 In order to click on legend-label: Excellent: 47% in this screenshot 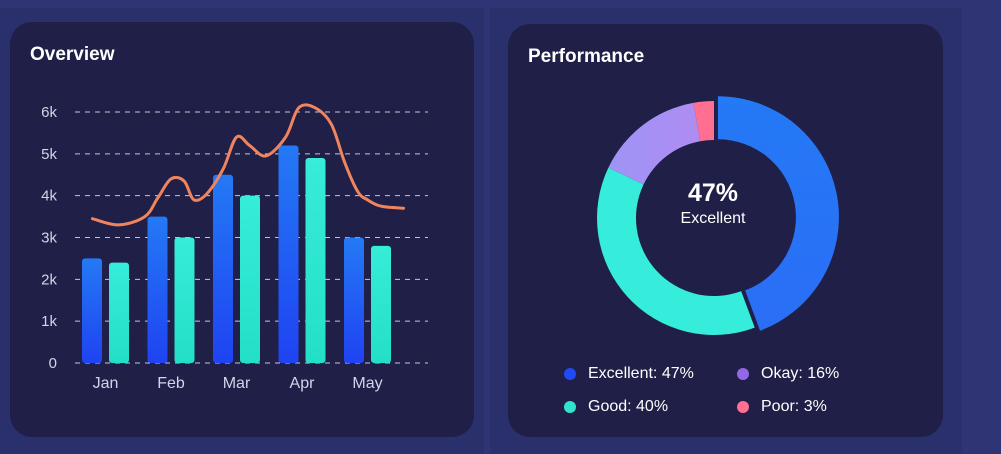, I will do `click(641, 373)`.